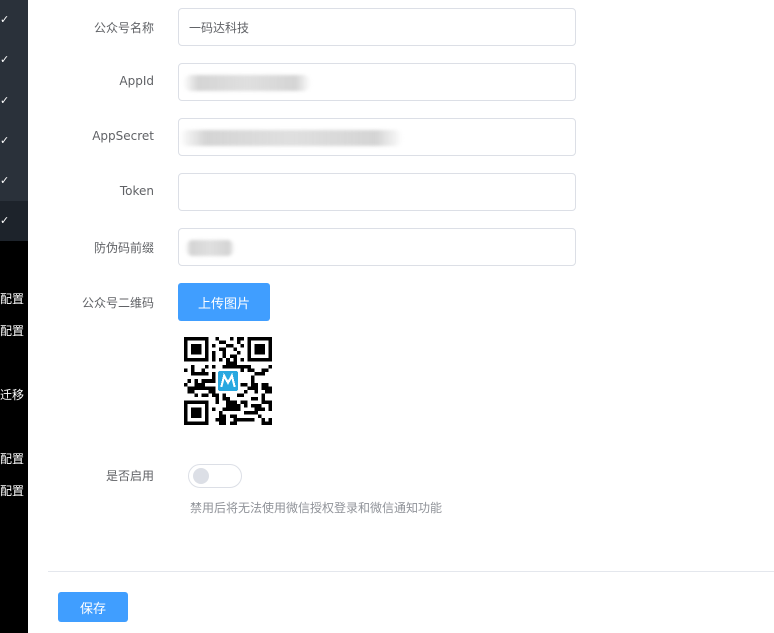  Describe the element at coordinates (201, 476) in the screenshot. I see `switch-knob` at that location.